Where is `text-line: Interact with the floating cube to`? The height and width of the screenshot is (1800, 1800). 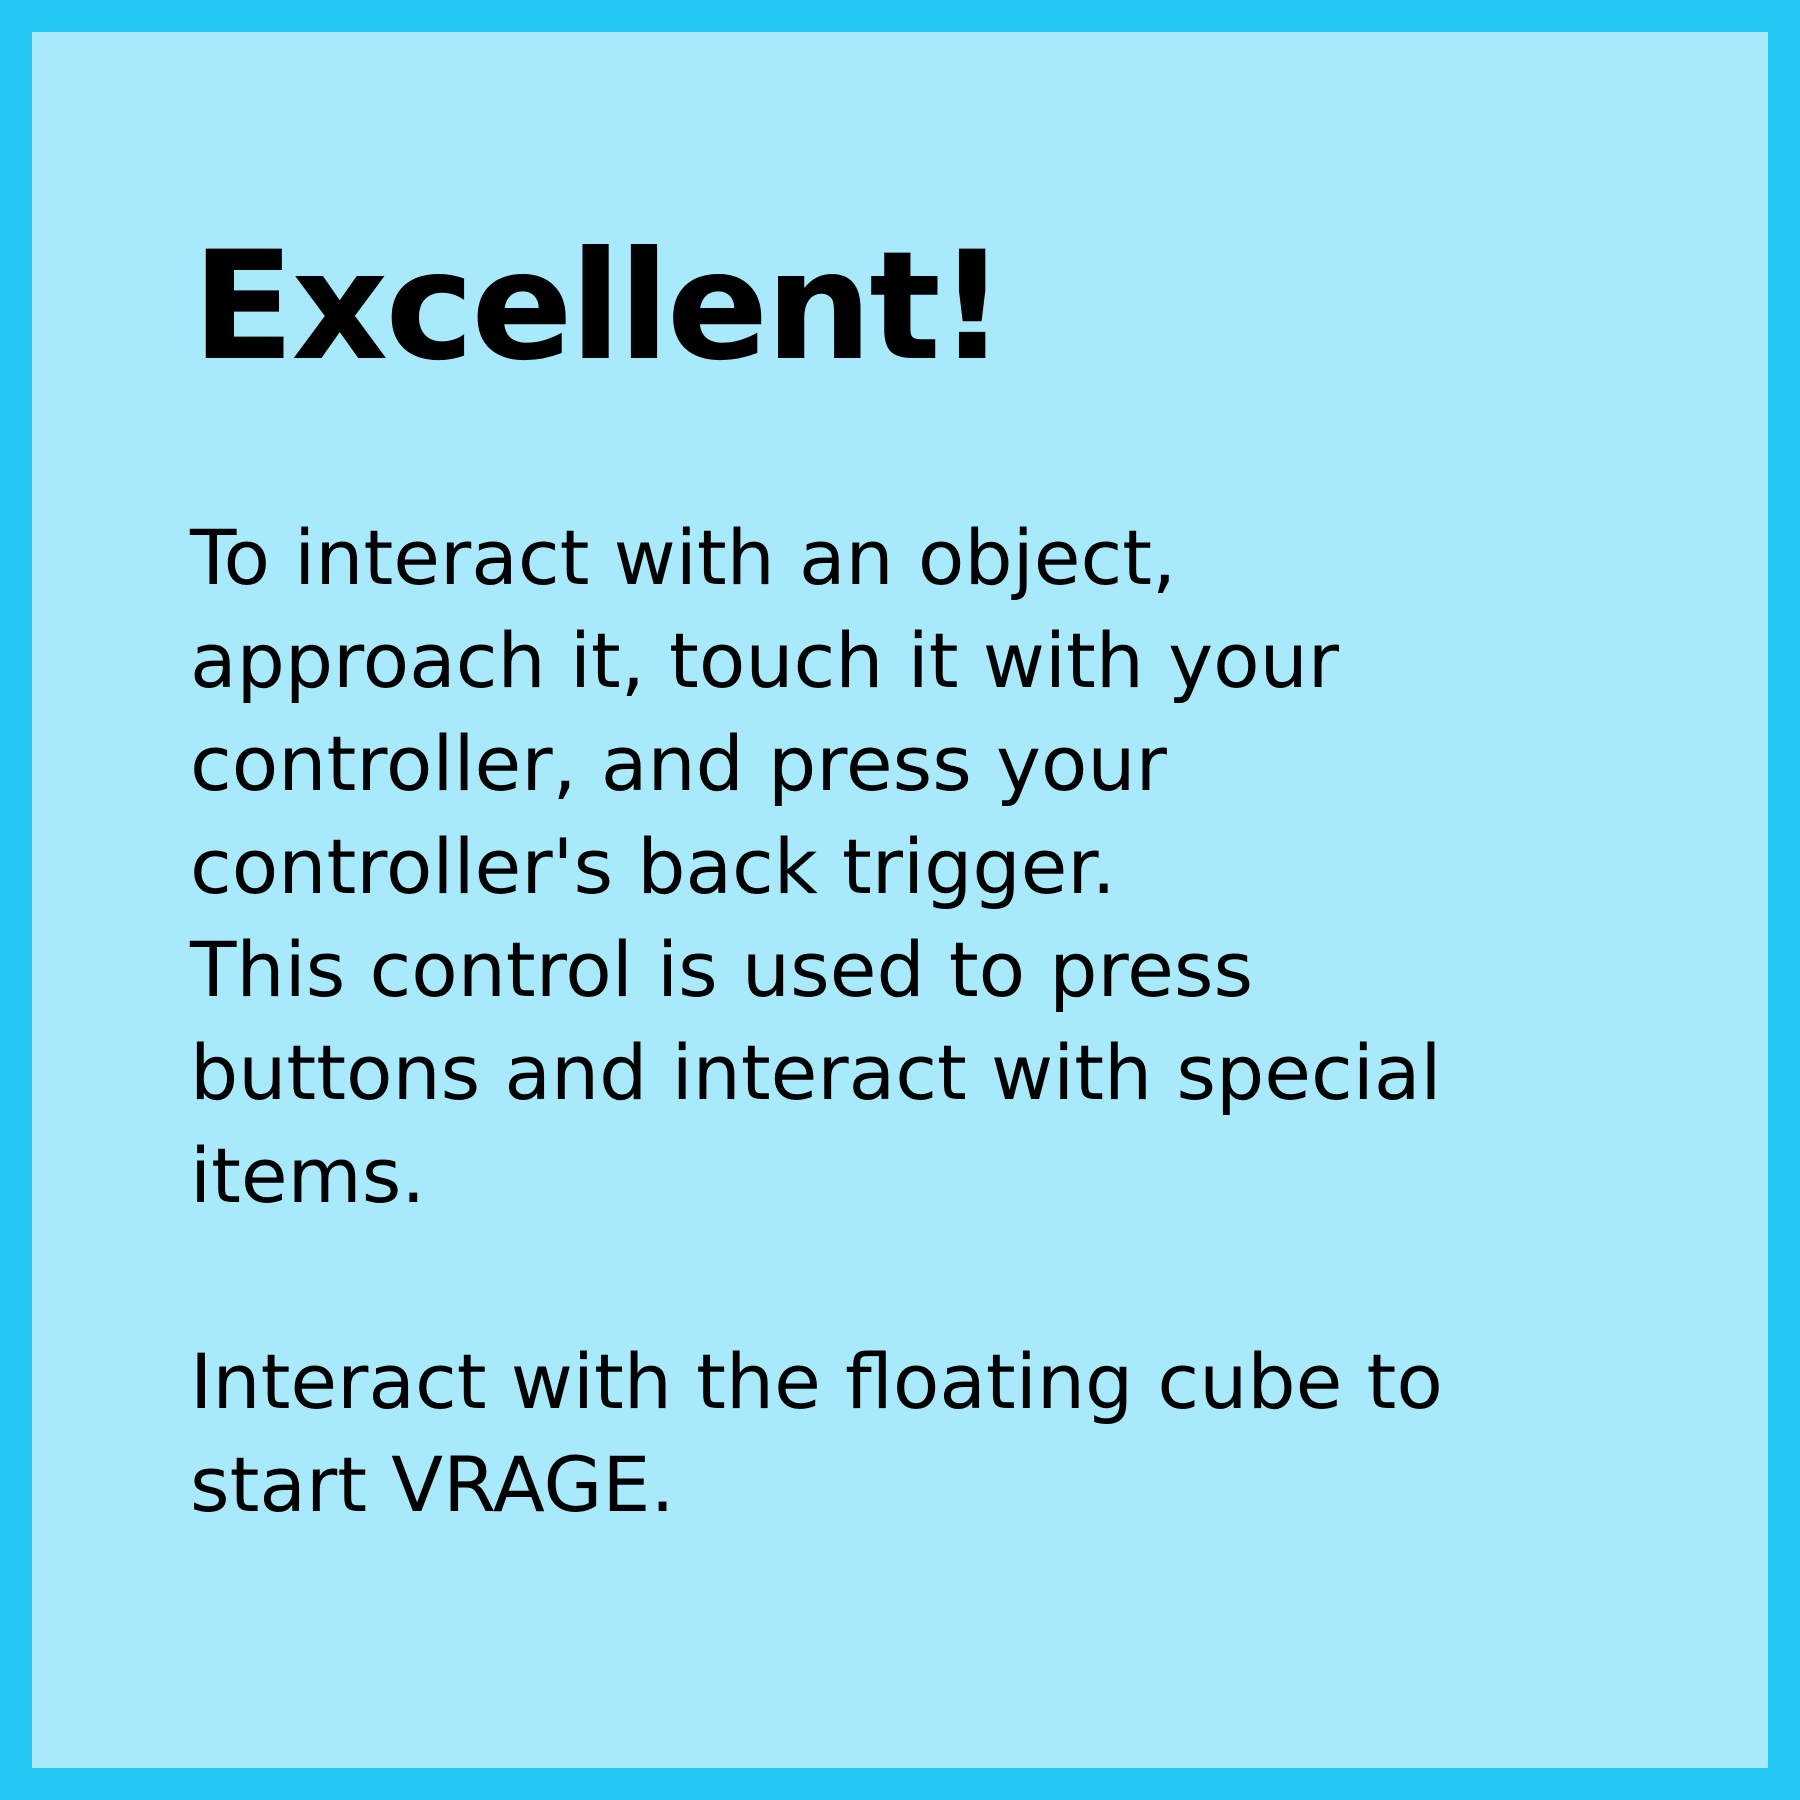 text-line: Interact with the floating cube to is located at coordinates (816, 1381).